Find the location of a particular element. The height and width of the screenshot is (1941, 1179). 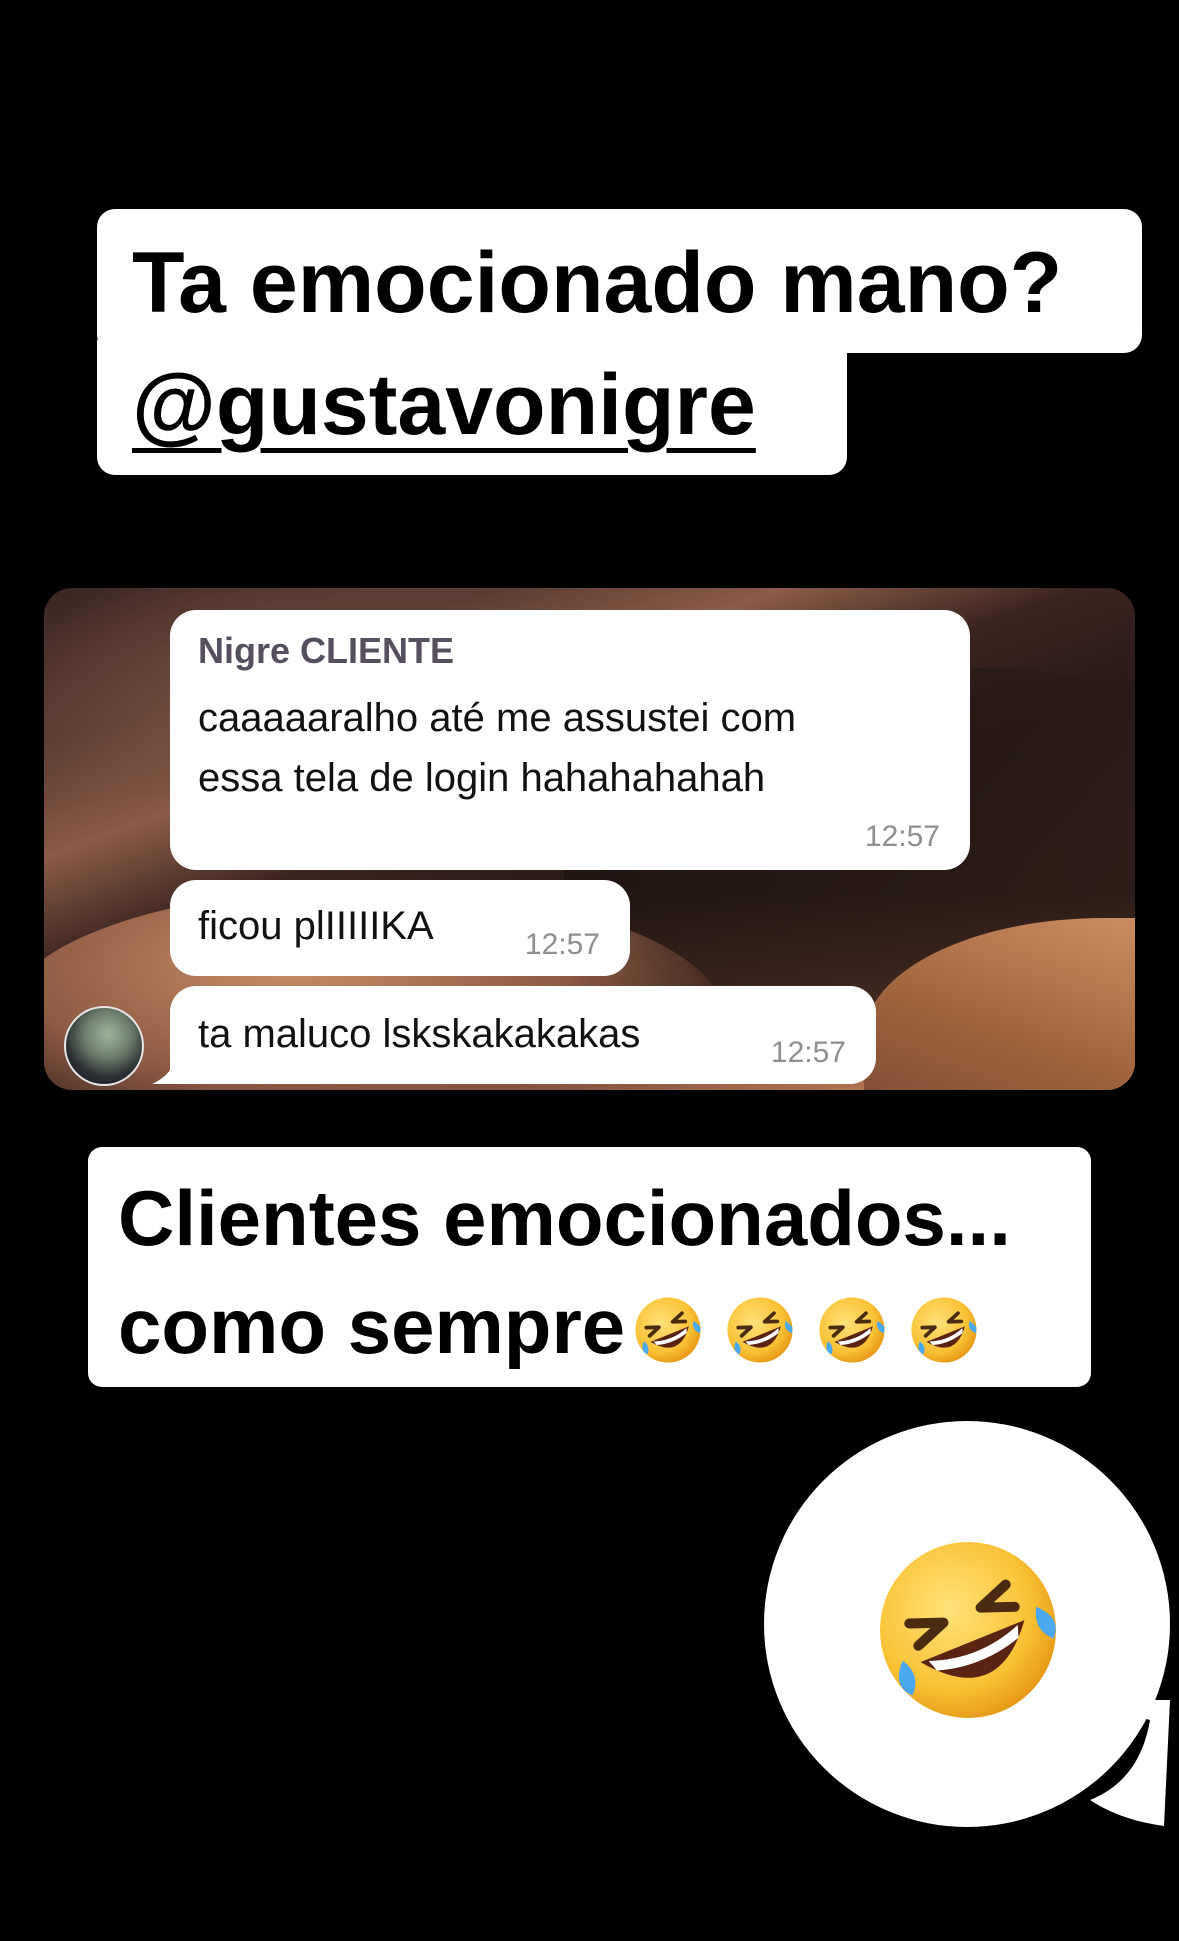

message-text-line: caaaaaralho até me assustei com is located at coordinates (497, 718).